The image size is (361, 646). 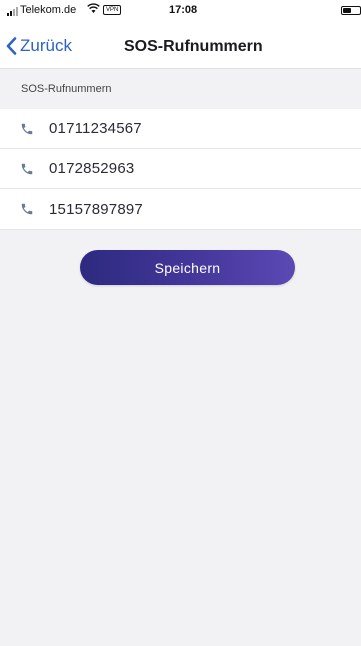 I want to click on vpn-badge: VPN, so click(x=112, y=10).